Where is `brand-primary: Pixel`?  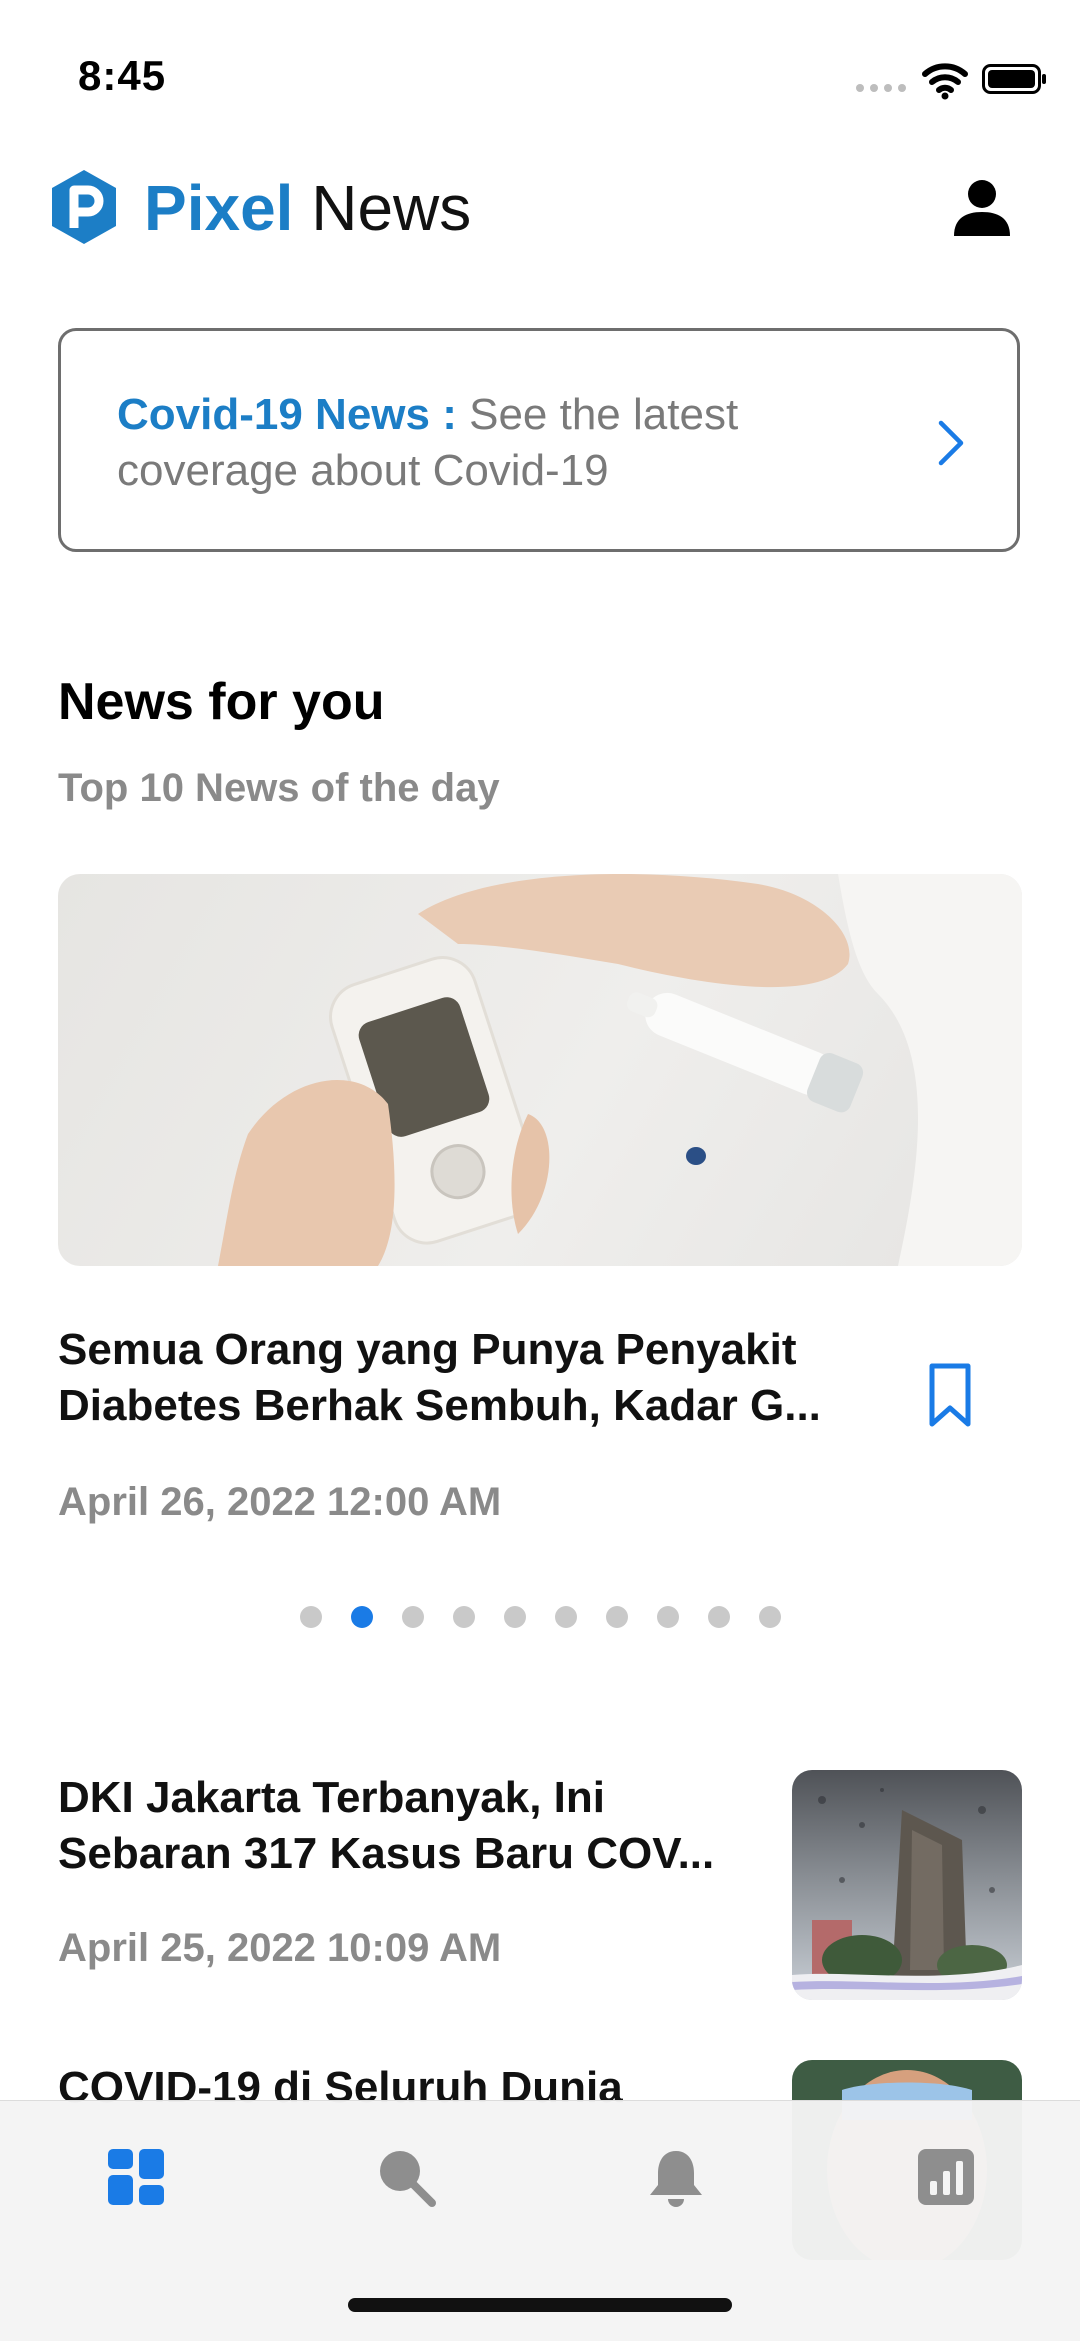 brand-primary: Pixel is located at coordinates (219, 208).